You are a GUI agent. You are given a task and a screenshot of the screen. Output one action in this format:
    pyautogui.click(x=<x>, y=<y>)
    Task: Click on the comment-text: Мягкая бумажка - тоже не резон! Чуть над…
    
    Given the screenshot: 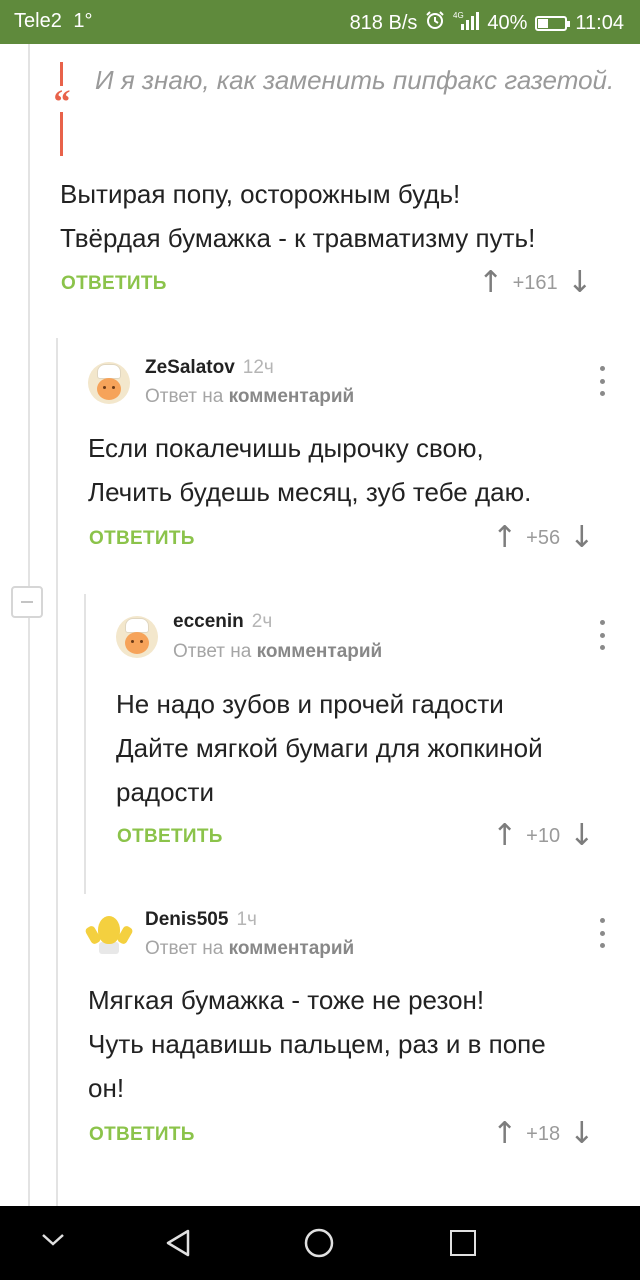 What is the action you would take?
    pyautogui.click(x=358, y=1044)
    